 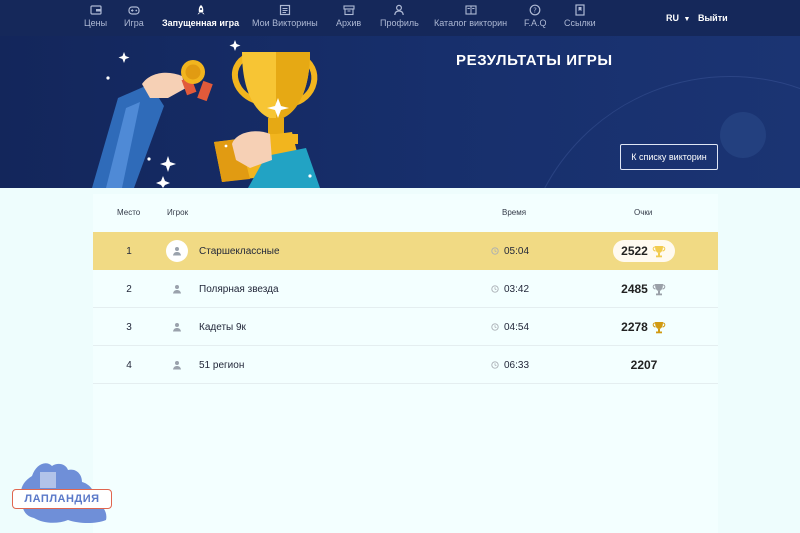 What do you see at coordinates (634, 327) in the screenshot?
I see `row-score: 2278` at bounding box center [634, 327].